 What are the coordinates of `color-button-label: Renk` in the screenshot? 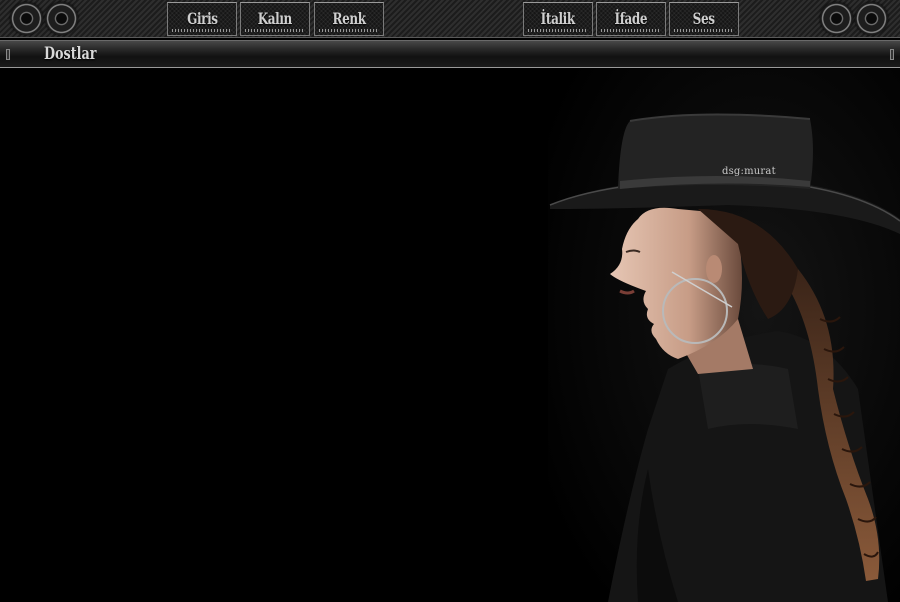 It's located at (349, 18).